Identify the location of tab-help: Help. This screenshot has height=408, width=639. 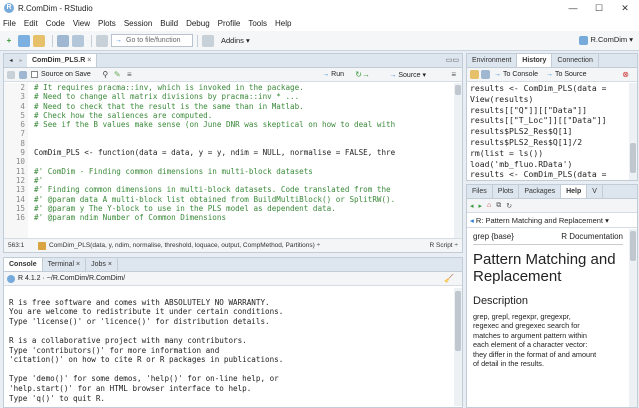
(574, 191).